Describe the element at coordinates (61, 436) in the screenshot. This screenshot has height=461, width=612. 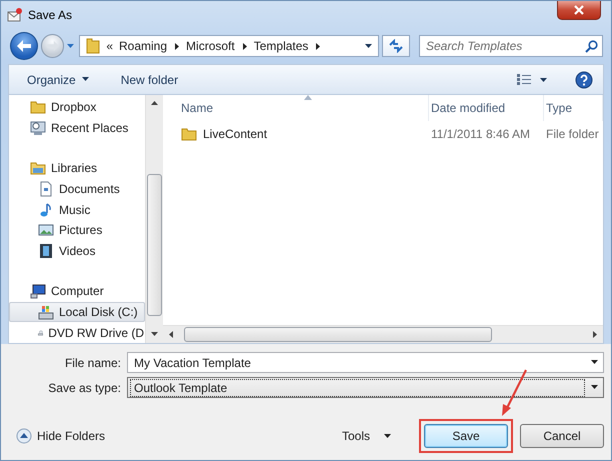
I see `hide-folders-button: Hide Folders` at that location.